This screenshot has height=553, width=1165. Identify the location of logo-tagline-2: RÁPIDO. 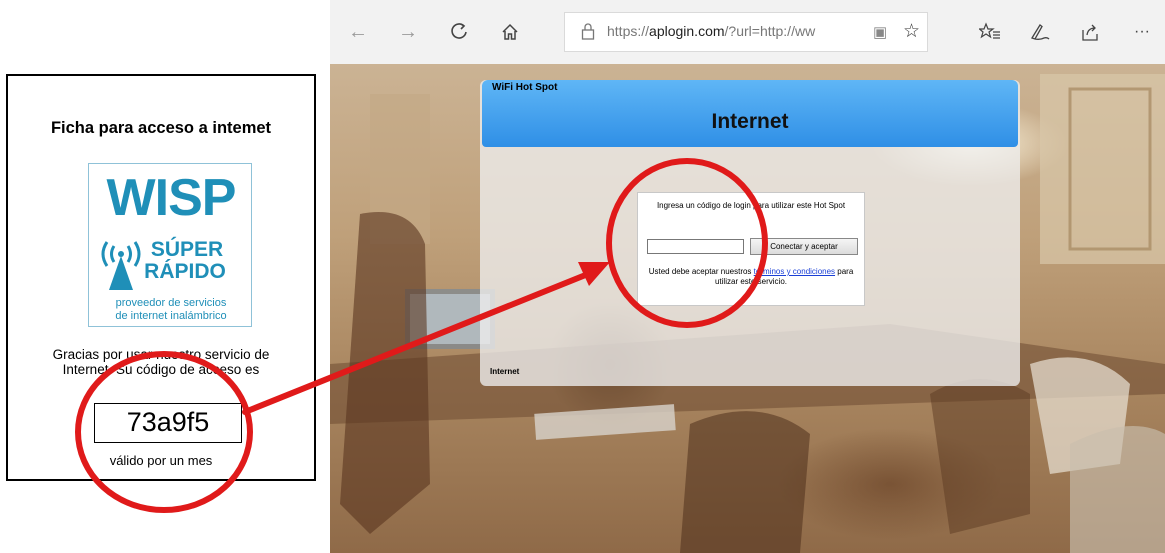
(185, 271).